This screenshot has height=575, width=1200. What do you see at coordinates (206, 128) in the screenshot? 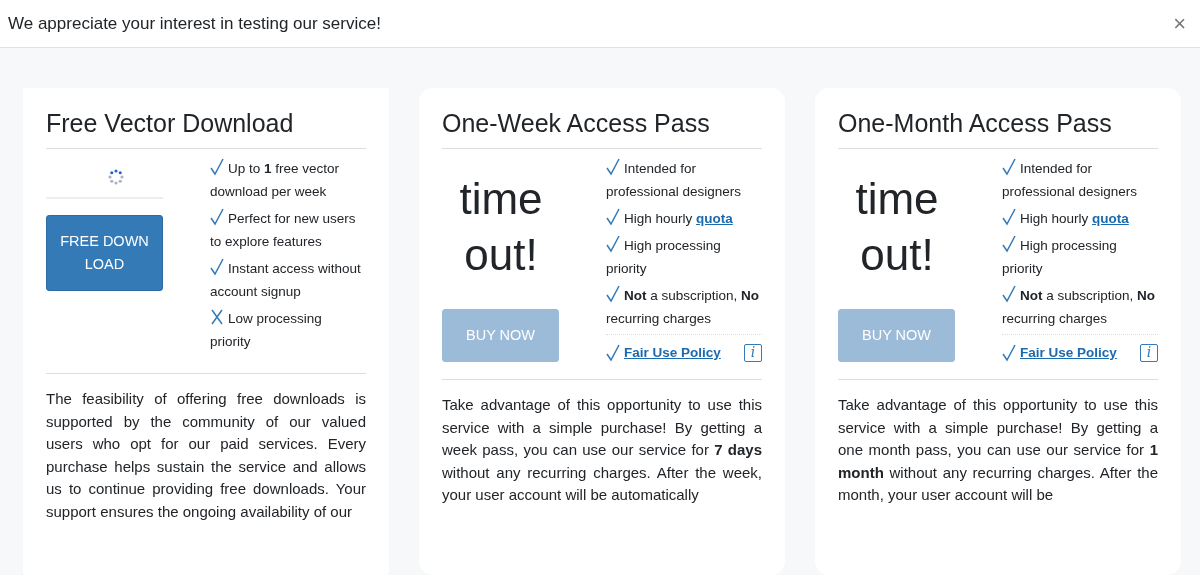
I see `card-title: Free Vector Download` at bounding box center [206, 128].